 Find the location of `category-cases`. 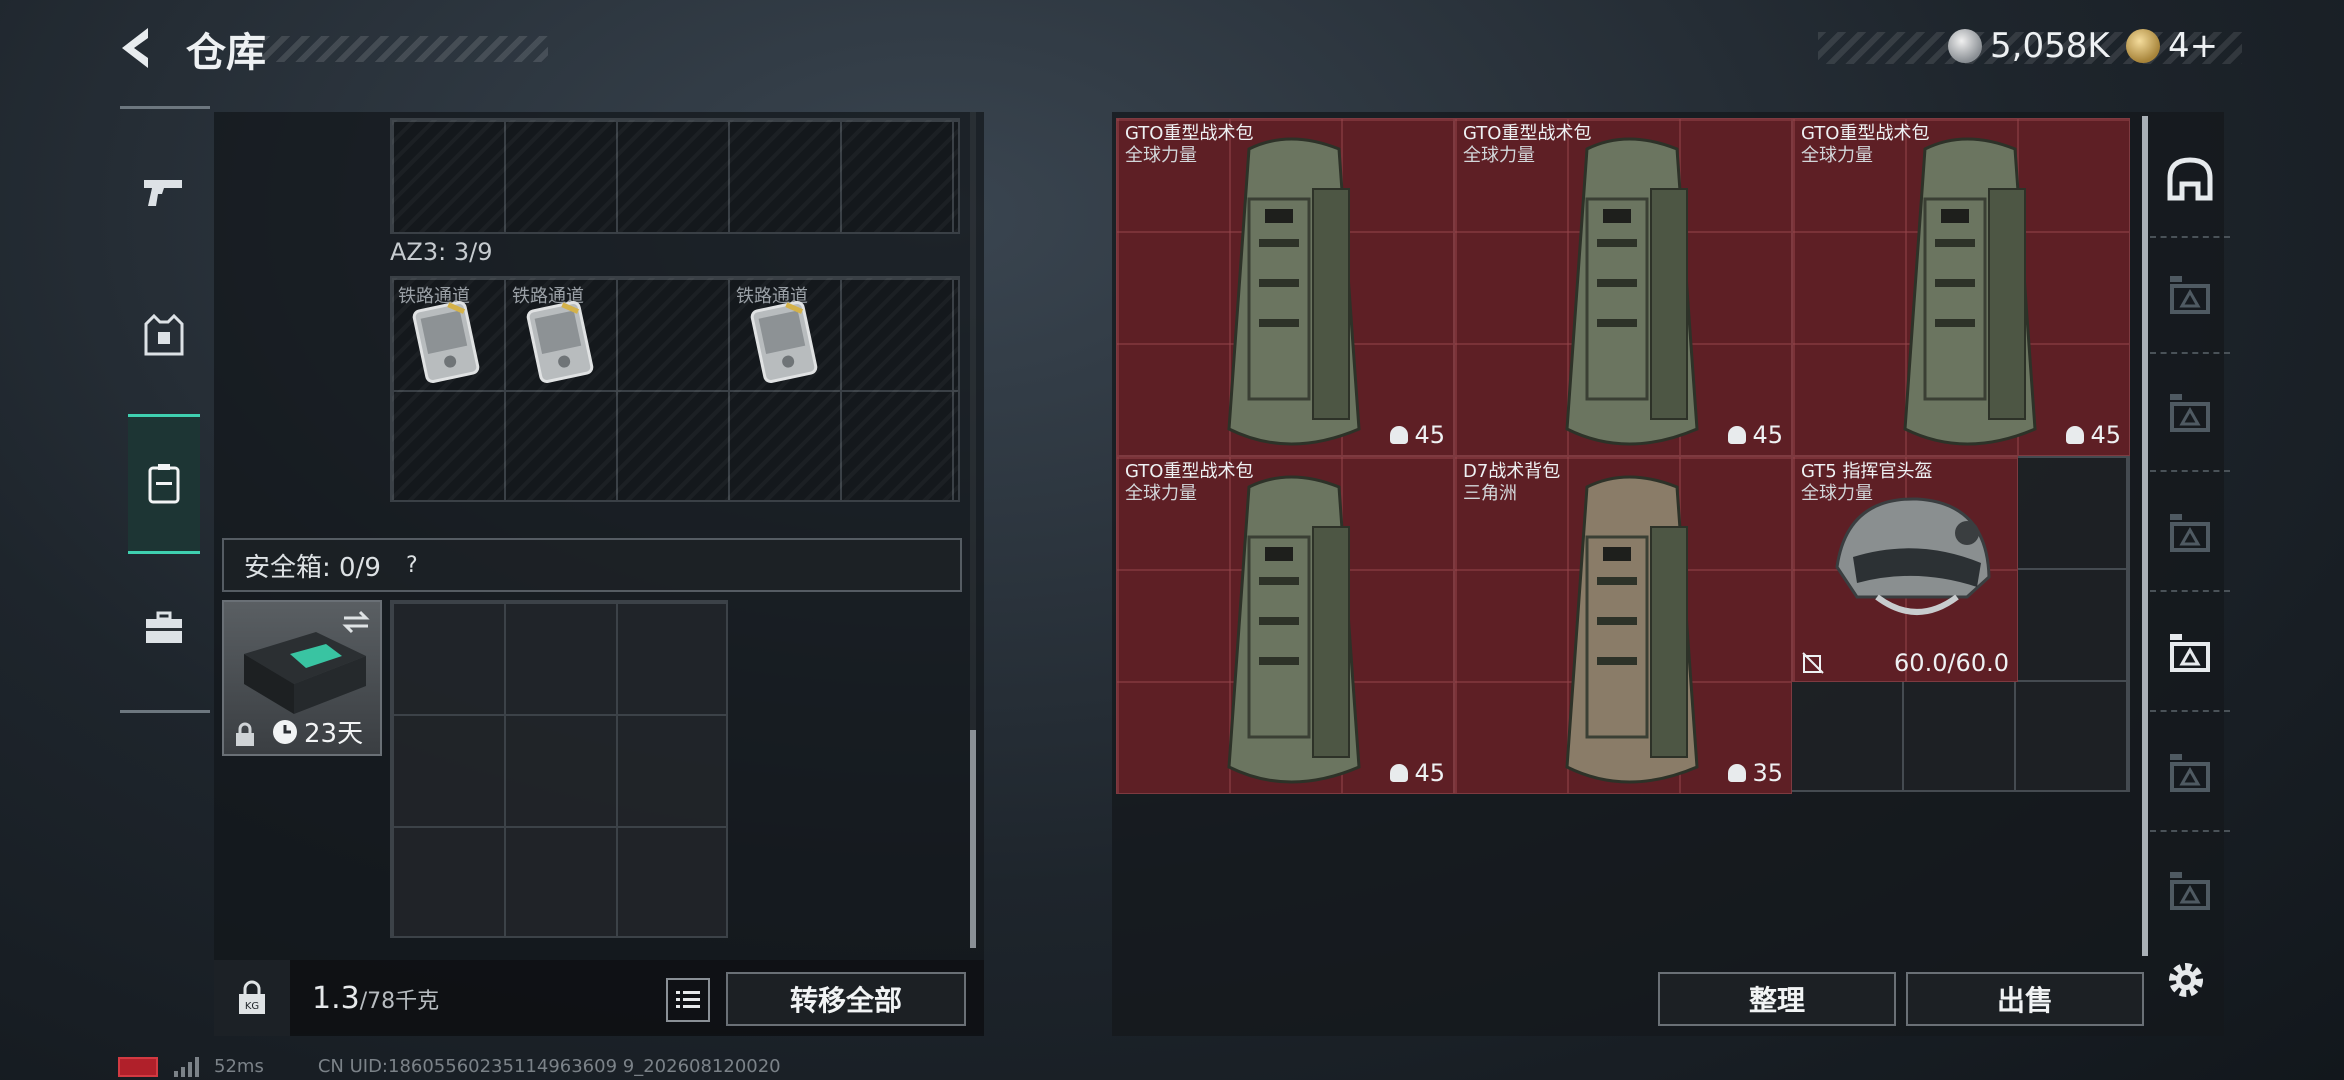

category-cases is located at coordinates (164, 628).